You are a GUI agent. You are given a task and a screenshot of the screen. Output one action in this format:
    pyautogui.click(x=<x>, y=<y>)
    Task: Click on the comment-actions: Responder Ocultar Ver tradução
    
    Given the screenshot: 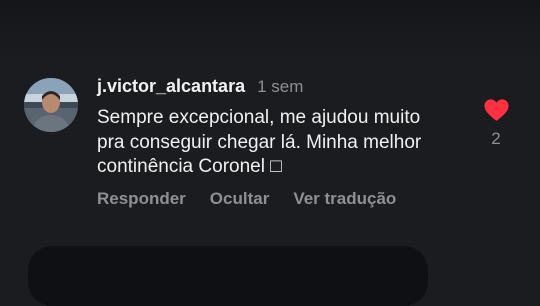 What is the action you would take?
    pyautogui.click(x=258, y=199)
    